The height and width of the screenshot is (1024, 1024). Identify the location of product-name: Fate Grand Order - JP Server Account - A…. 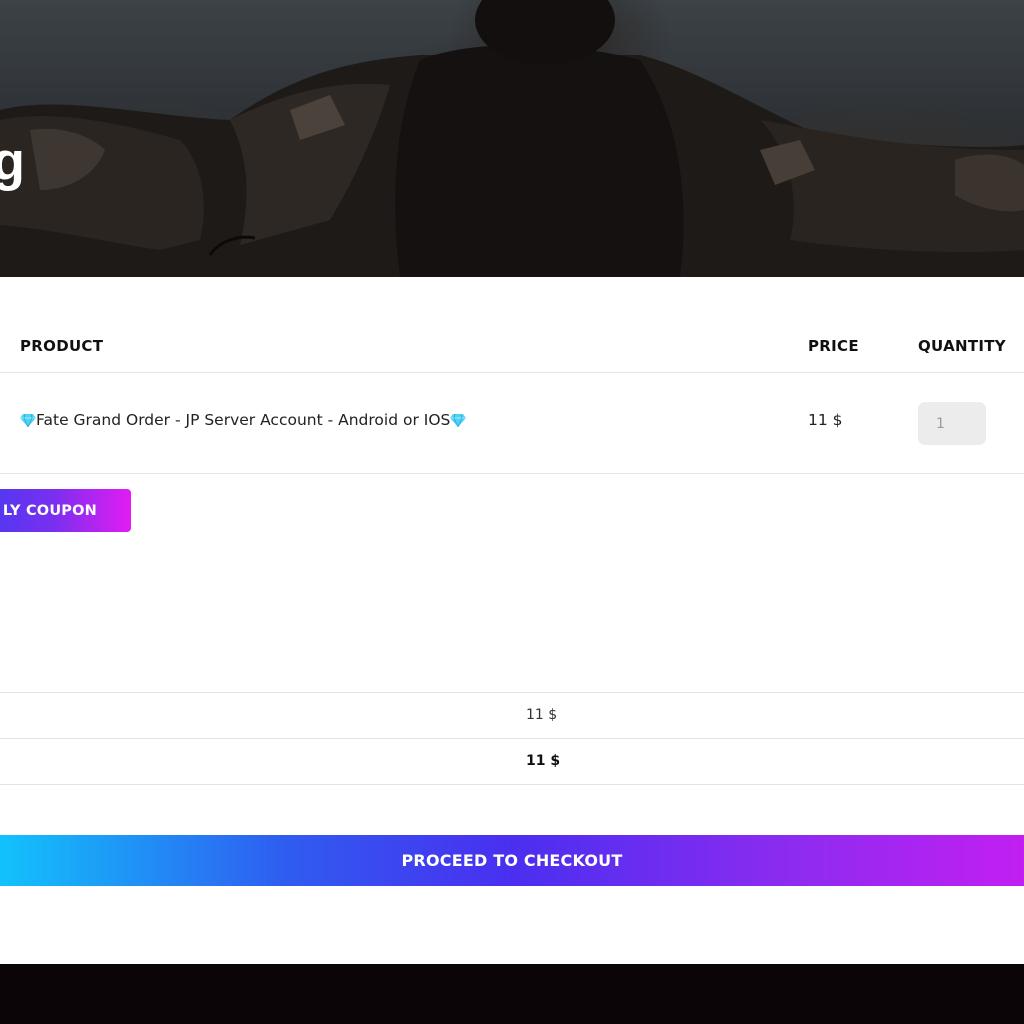
(243, 420).